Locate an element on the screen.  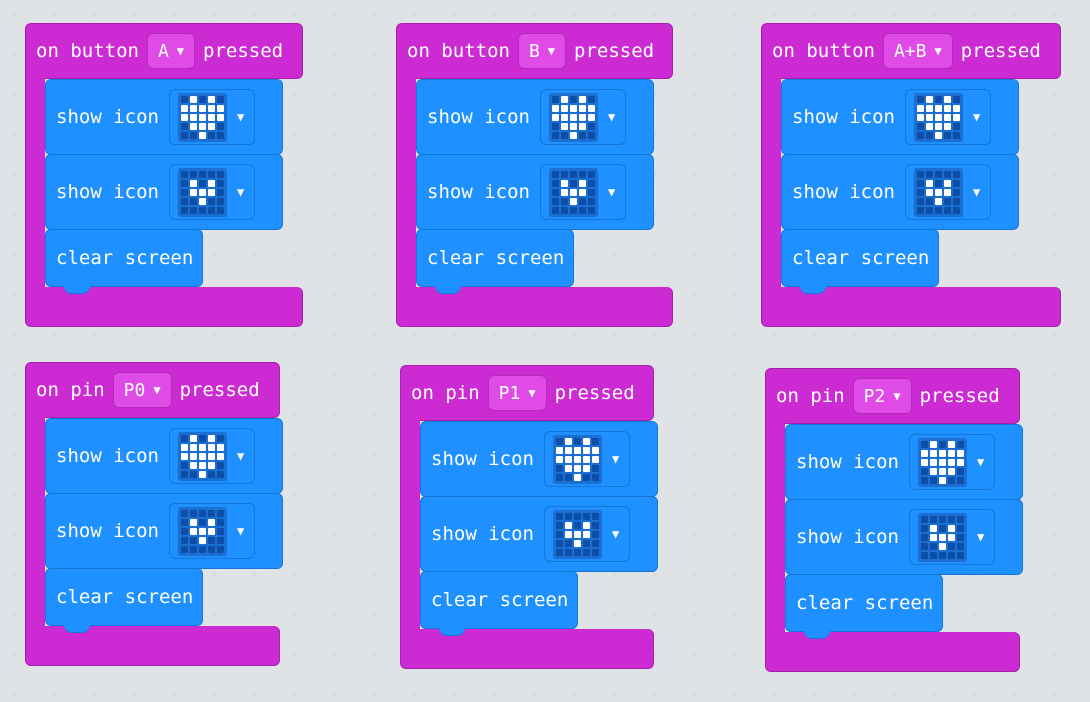
event-header: on pin P2 ▼ pressed is located at coordinates (892, 396).